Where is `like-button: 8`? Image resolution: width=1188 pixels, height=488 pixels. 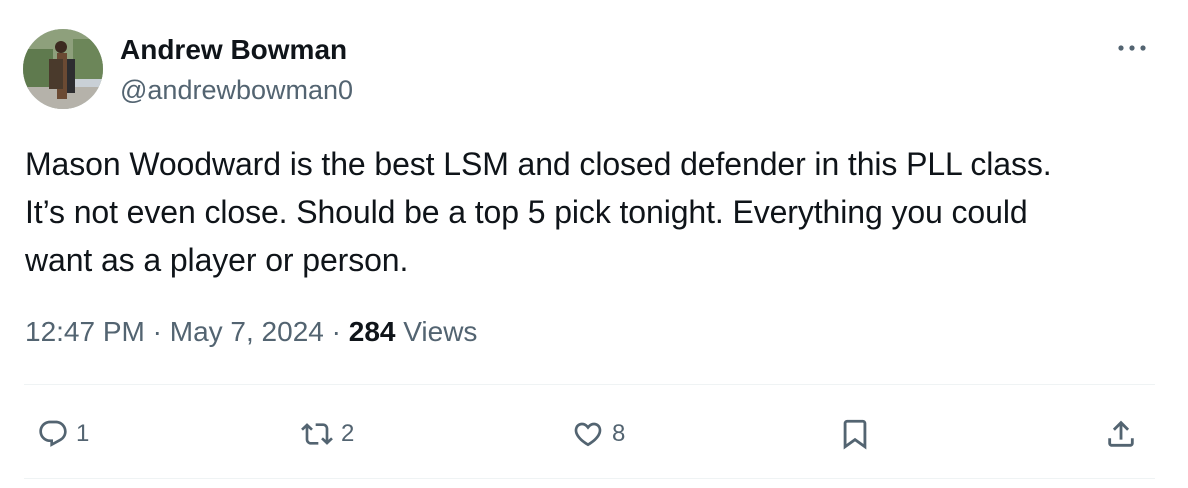 like-button: 8 is located at coordinates (597, 434).